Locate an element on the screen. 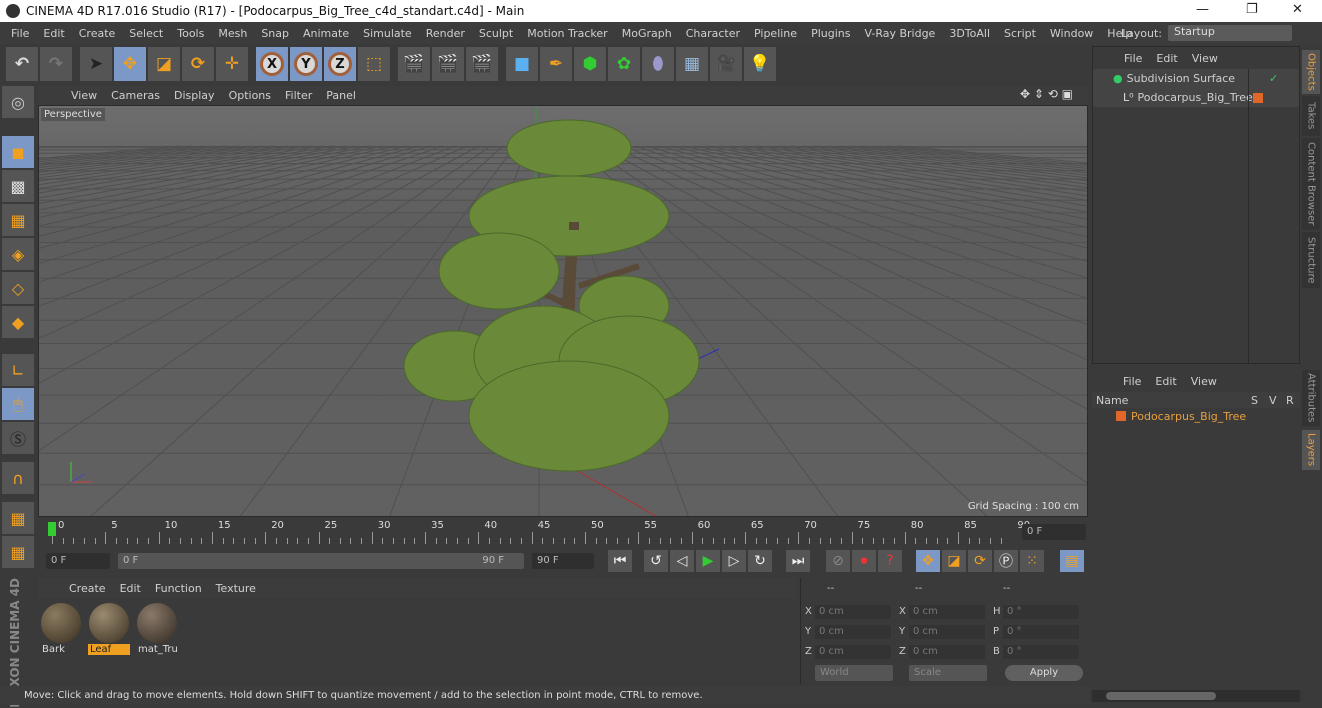  menu-snap: Snap is located at coordinates (275, 33).